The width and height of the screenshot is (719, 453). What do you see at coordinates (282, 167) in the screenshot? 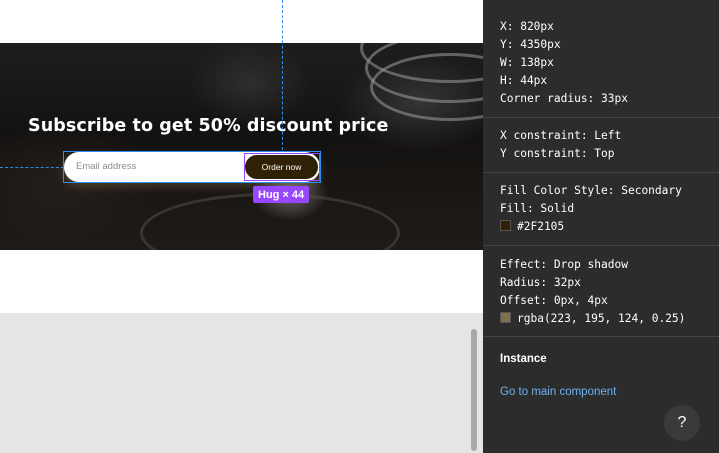
I see `component-selection-outline` at bounding box center [282, 167].